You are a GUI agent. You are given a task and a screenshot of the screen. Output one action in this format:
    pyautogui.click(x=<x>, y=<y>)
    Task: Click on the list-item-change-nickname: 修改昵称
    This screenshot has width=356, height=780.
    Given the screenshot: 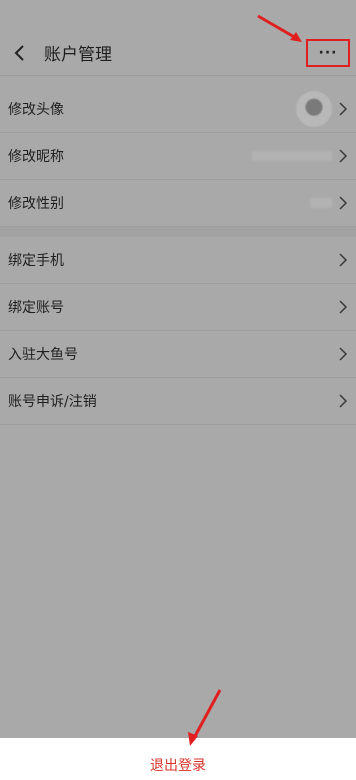 What is the action you would take?
    pyautogui.click(x=178, y=156)
    